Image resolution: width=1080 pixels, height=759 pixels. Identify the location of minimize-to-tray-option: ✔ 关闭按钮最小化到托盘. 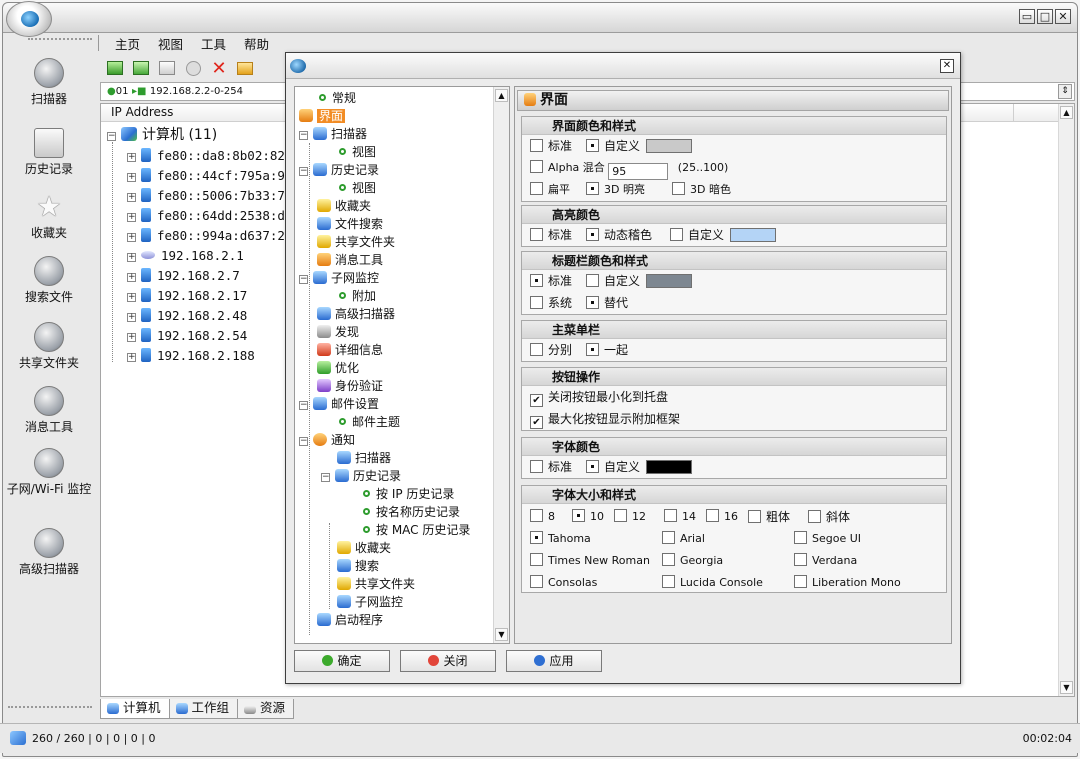
(599, 397).